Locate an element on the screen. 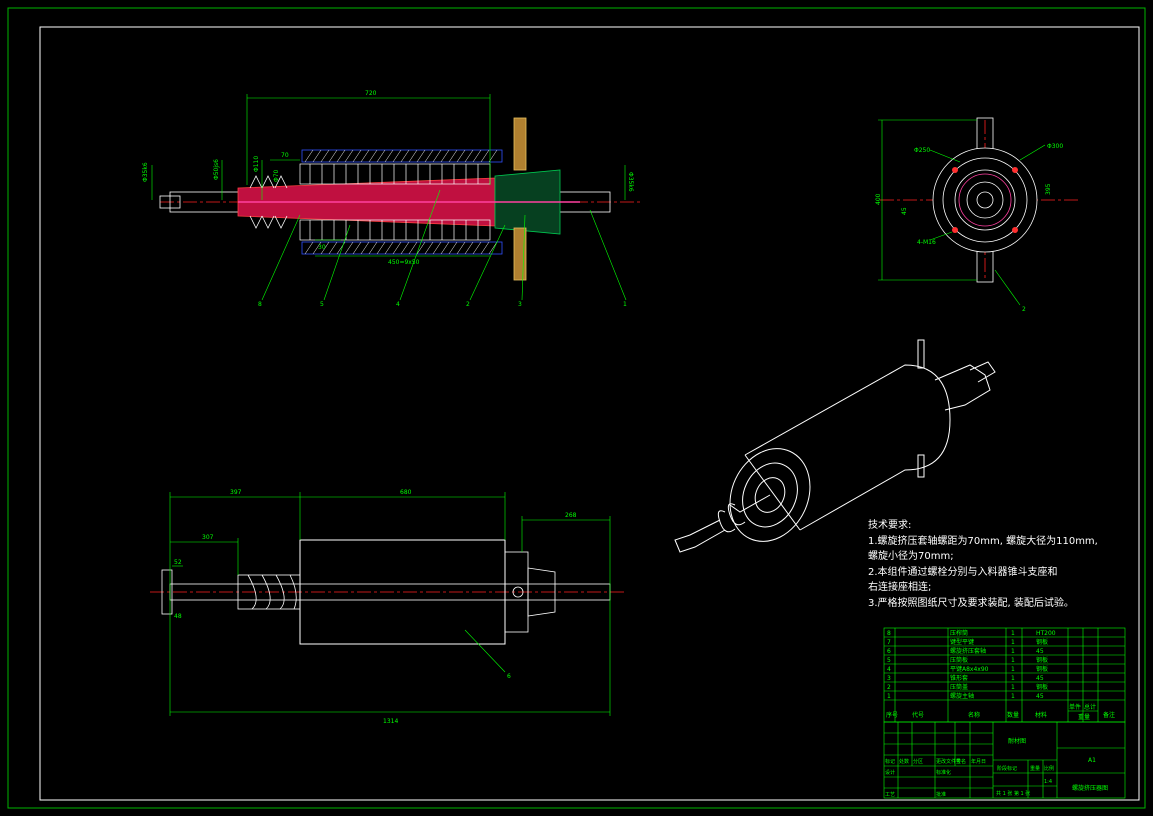 This screenshot has height=816, width=1153. balloon-2: 2 is located at coordinates (468, 304).